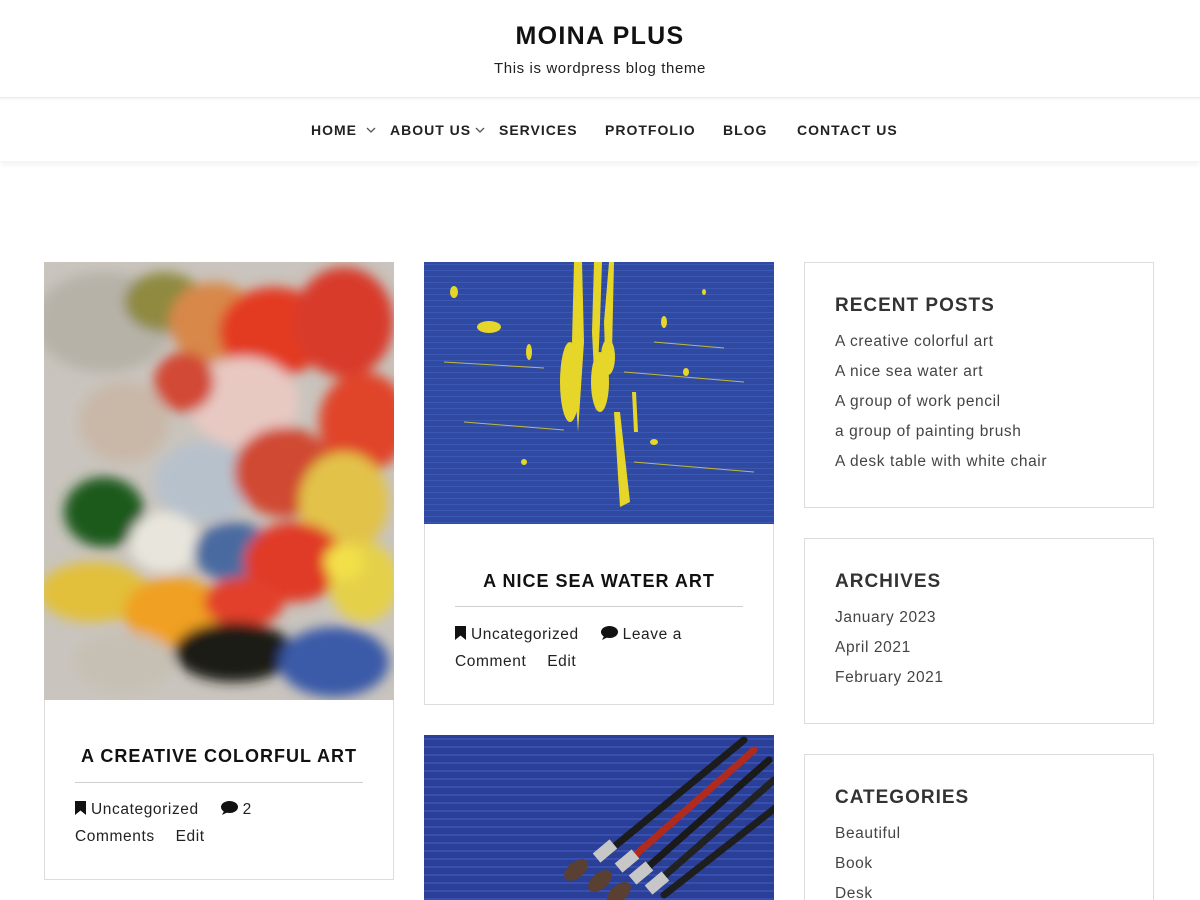 This screenshot has height=900, width=1200. I want to click on widget-title: RECENT POSTS, so click(915, 305).